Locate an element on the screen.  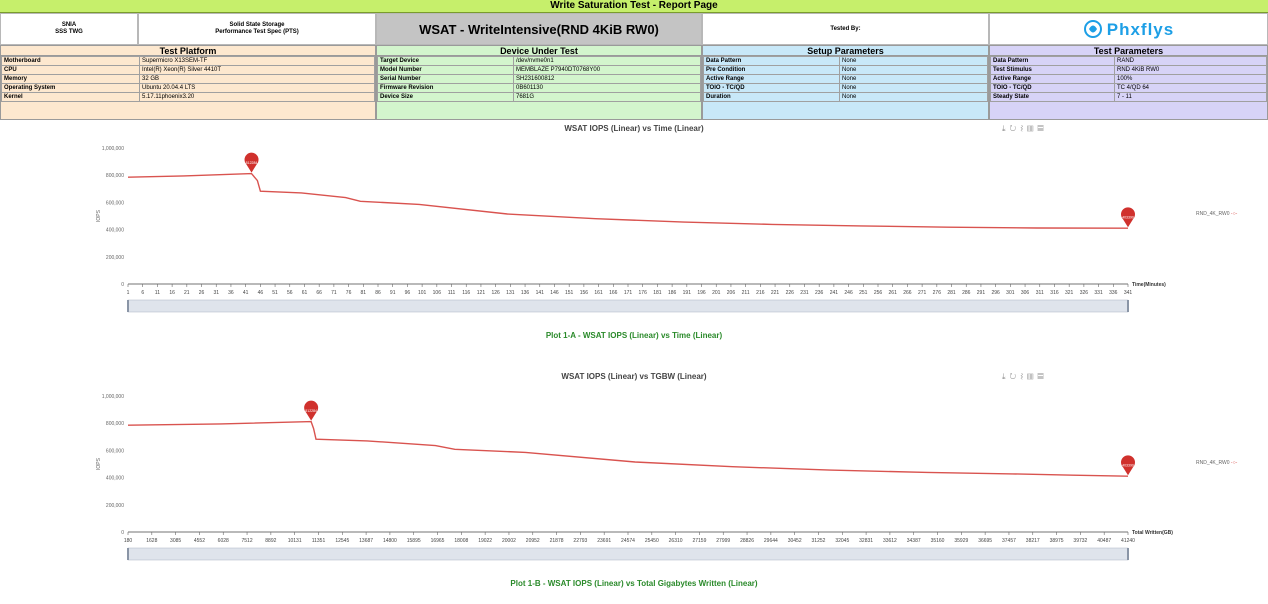
x-tick-label: 106 is located at coordinates (437, 293).